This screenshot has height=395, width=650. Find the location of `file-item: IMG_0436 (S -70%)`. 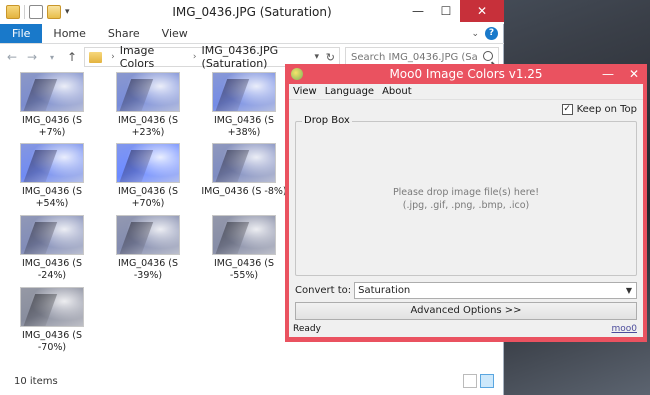

file-item: IMG_0436 (S -70%) is located at coordinates (52, 320).